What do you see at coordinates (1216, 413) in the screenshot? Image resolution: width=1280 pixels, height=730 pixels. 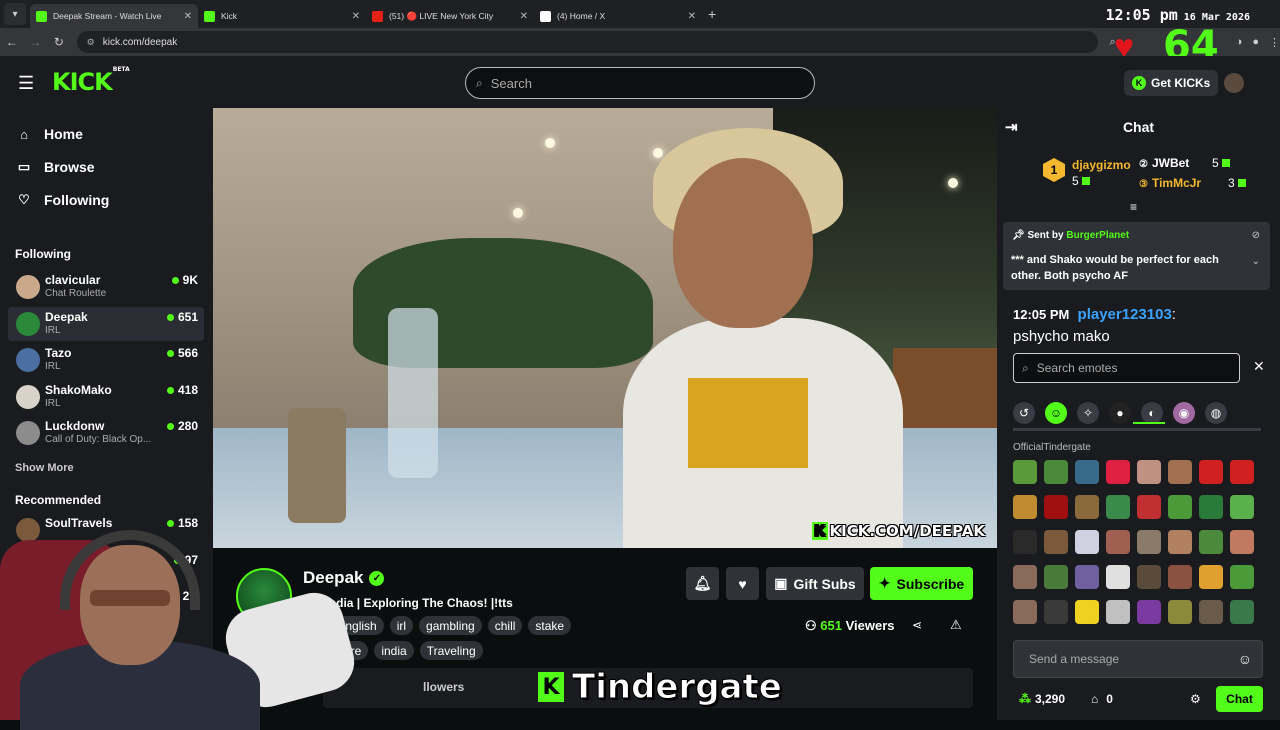 I see `emote-tab-6: ◍` at bounding box center [1216, 413].